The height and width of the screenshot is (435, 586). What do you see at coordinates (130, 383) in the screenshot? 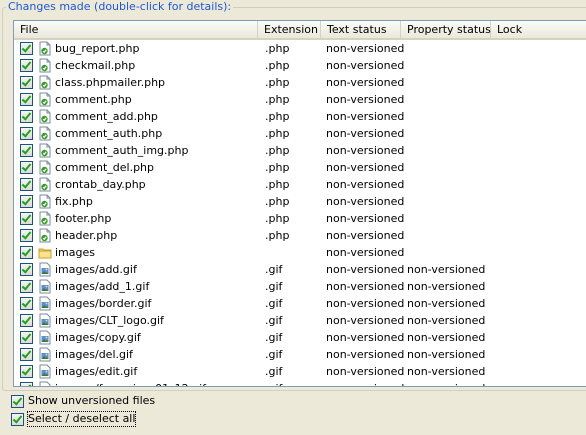
I see `file-name: images/fwwasion_01_12.gif` at bounding box center [130, 383].